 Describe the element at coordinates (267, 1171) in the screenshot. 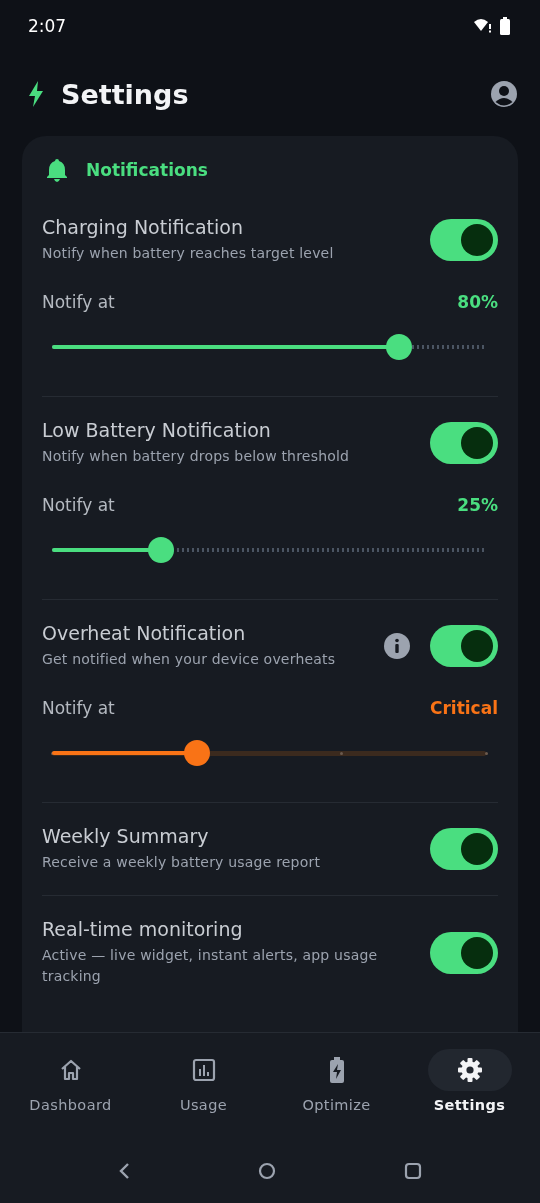

I see `home-button-icon` at that location.